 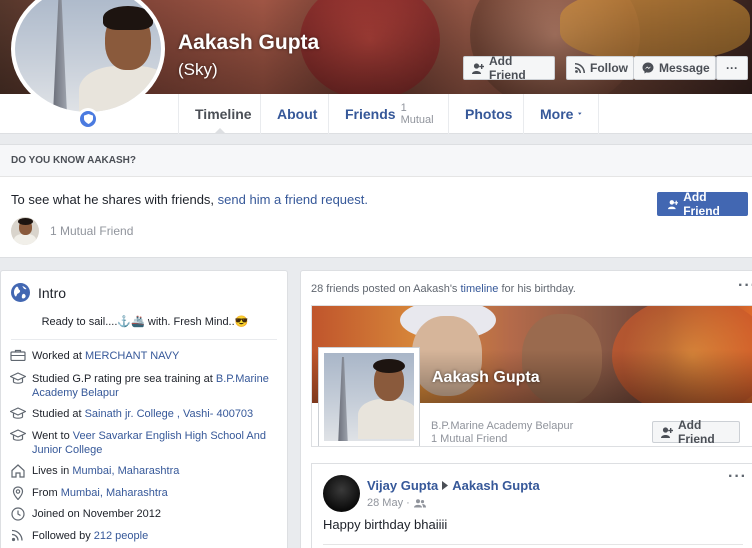 What do you see at coordinates (18, 493) in the screenshot?
I see `location-pin-icon` at bounding box center [18, 493].